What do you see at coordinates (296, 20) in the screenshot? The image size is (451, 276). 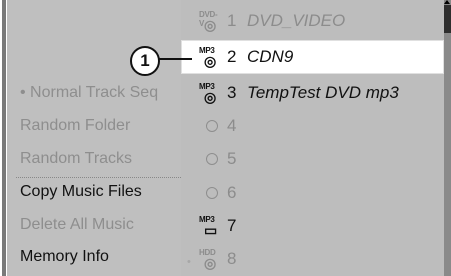 I see `disc-title: DVD_VIDEO` at bounding box center [296, 20].